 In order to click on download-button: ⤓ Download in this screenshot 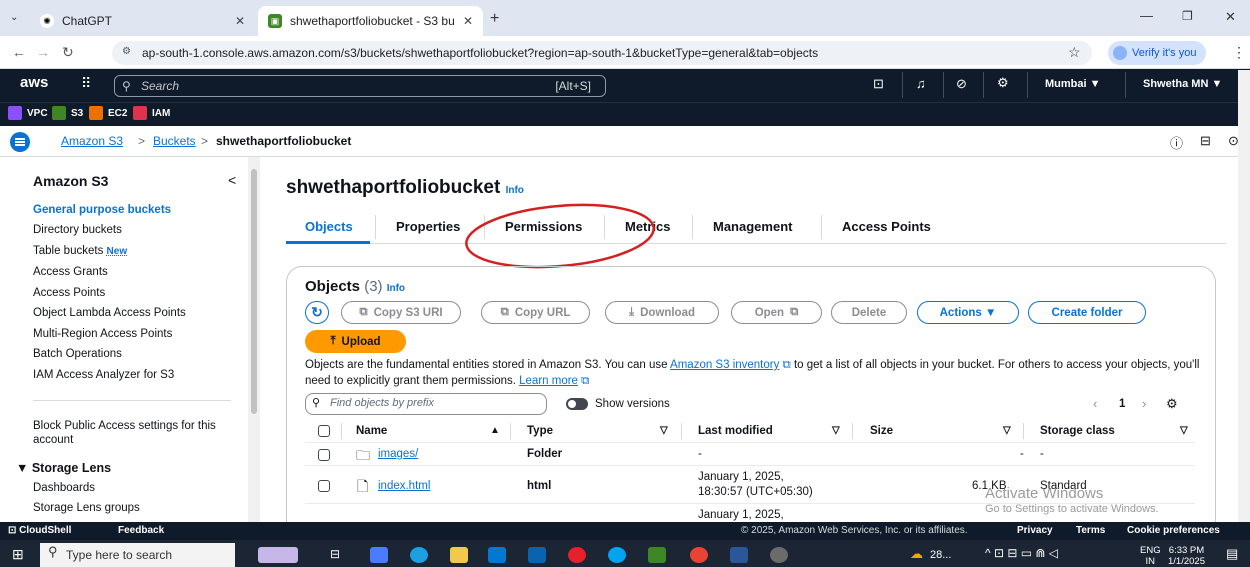, I will do `click(662, 312)`.